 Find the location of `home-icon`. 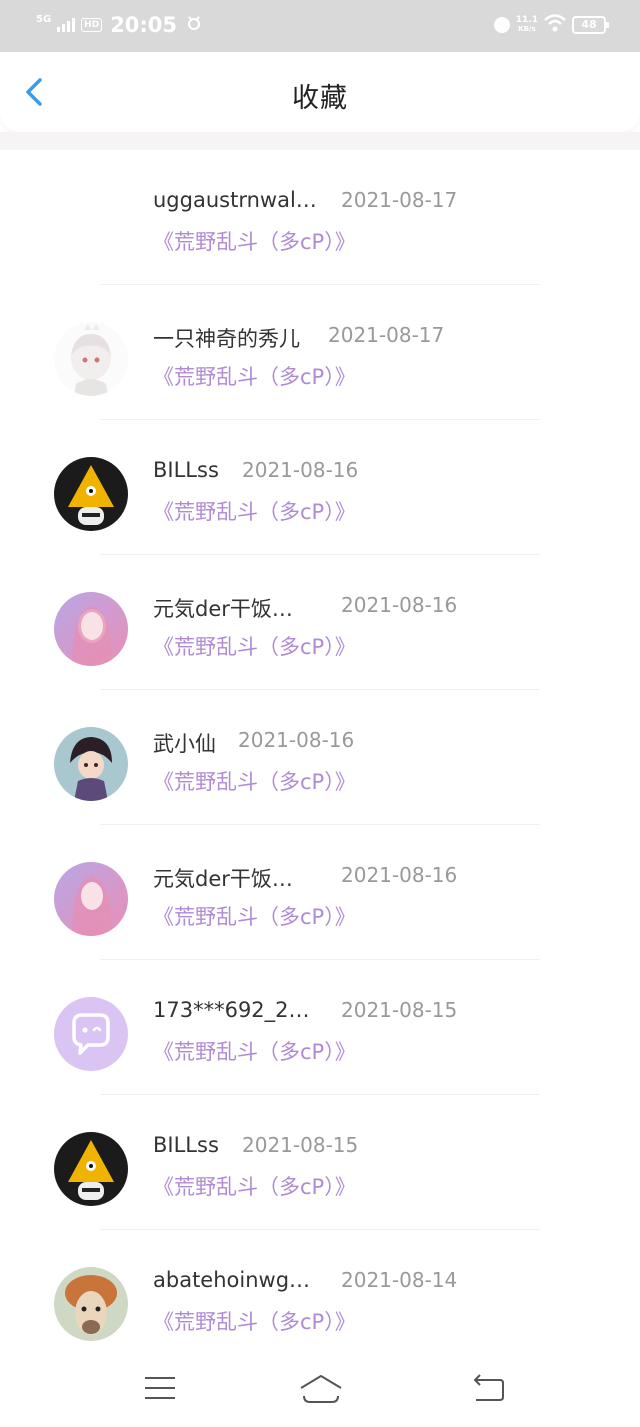

home-icon is located at coordinates (321, 1389).